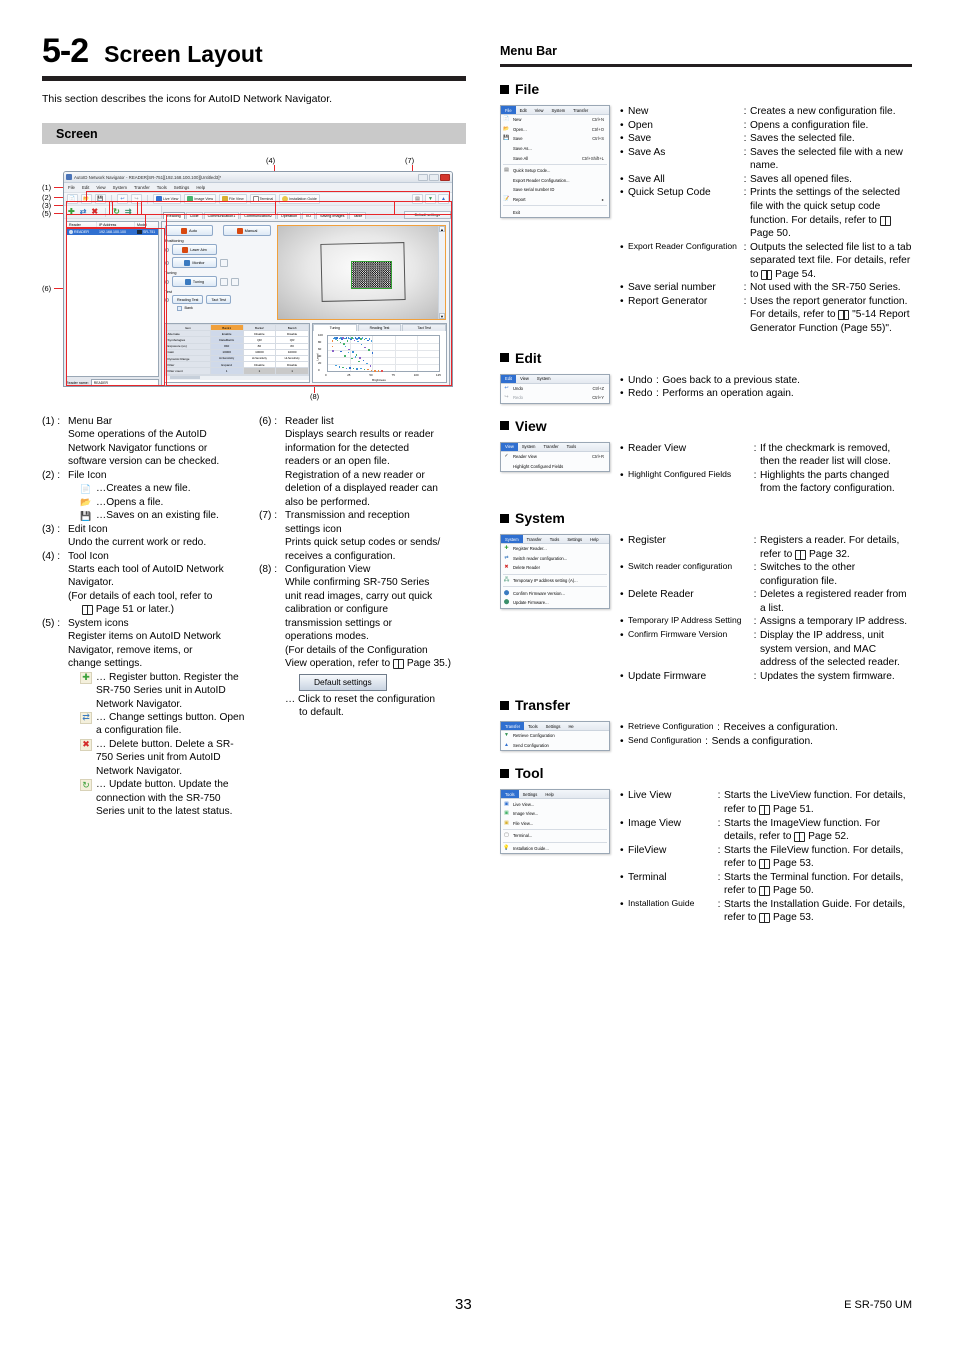 This screenshot has width=954, height=1350. What do you see at coordinates (218, 299) in the screenshot?
I see `tact-test-button: Tact Test` at bounding box center [218, 299].